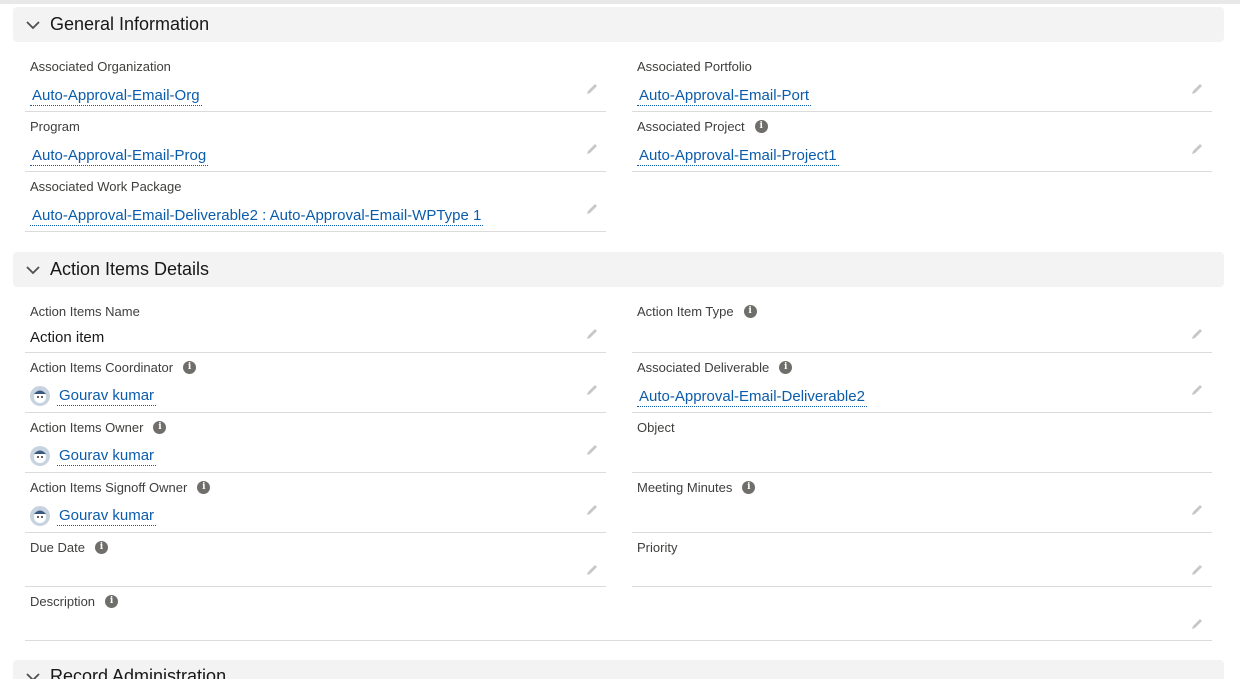 This screenshot has width=1240, height=679. What do you see at coordinates (87, 427) in the screenshot?
I see `label-text: Action Items Owner` at bounding box center [87, 427].